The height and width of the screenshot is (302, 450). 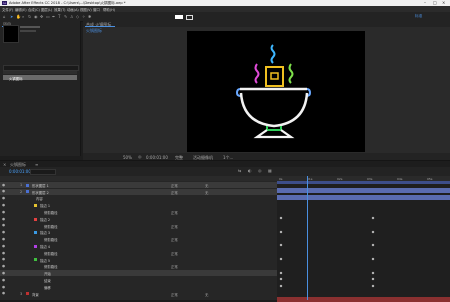 I want to click on zoom-dropdown: 50%, so click(x=127, y=157).